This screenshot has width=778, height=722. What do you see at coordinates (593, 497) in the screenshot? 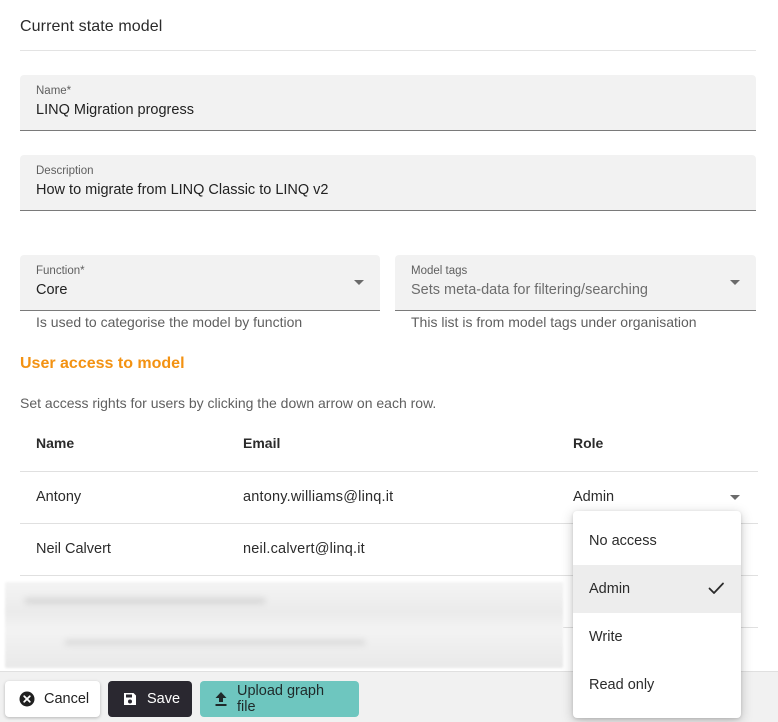
I see `row-role: Admin` at bounding box center [593, 497].